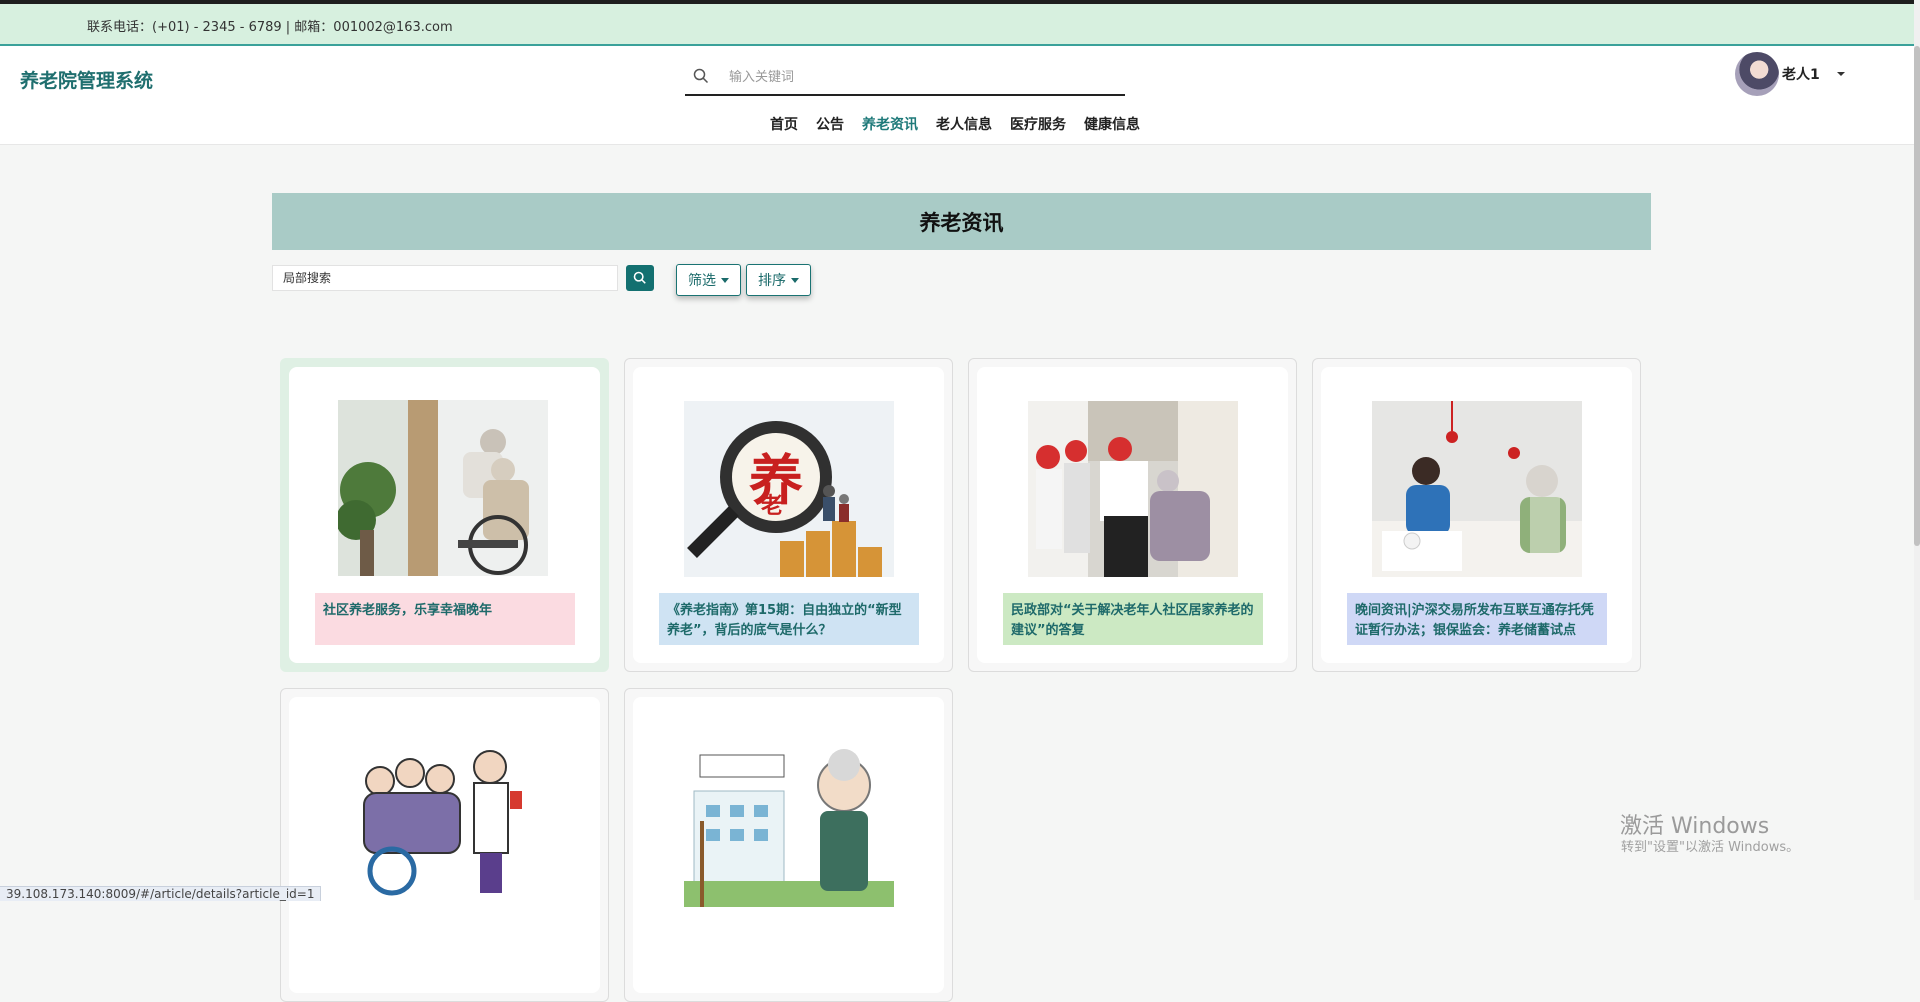  Describe the element at coordinates (789, 489) in the screenshot. I see `article-image: 养 老` at that location.